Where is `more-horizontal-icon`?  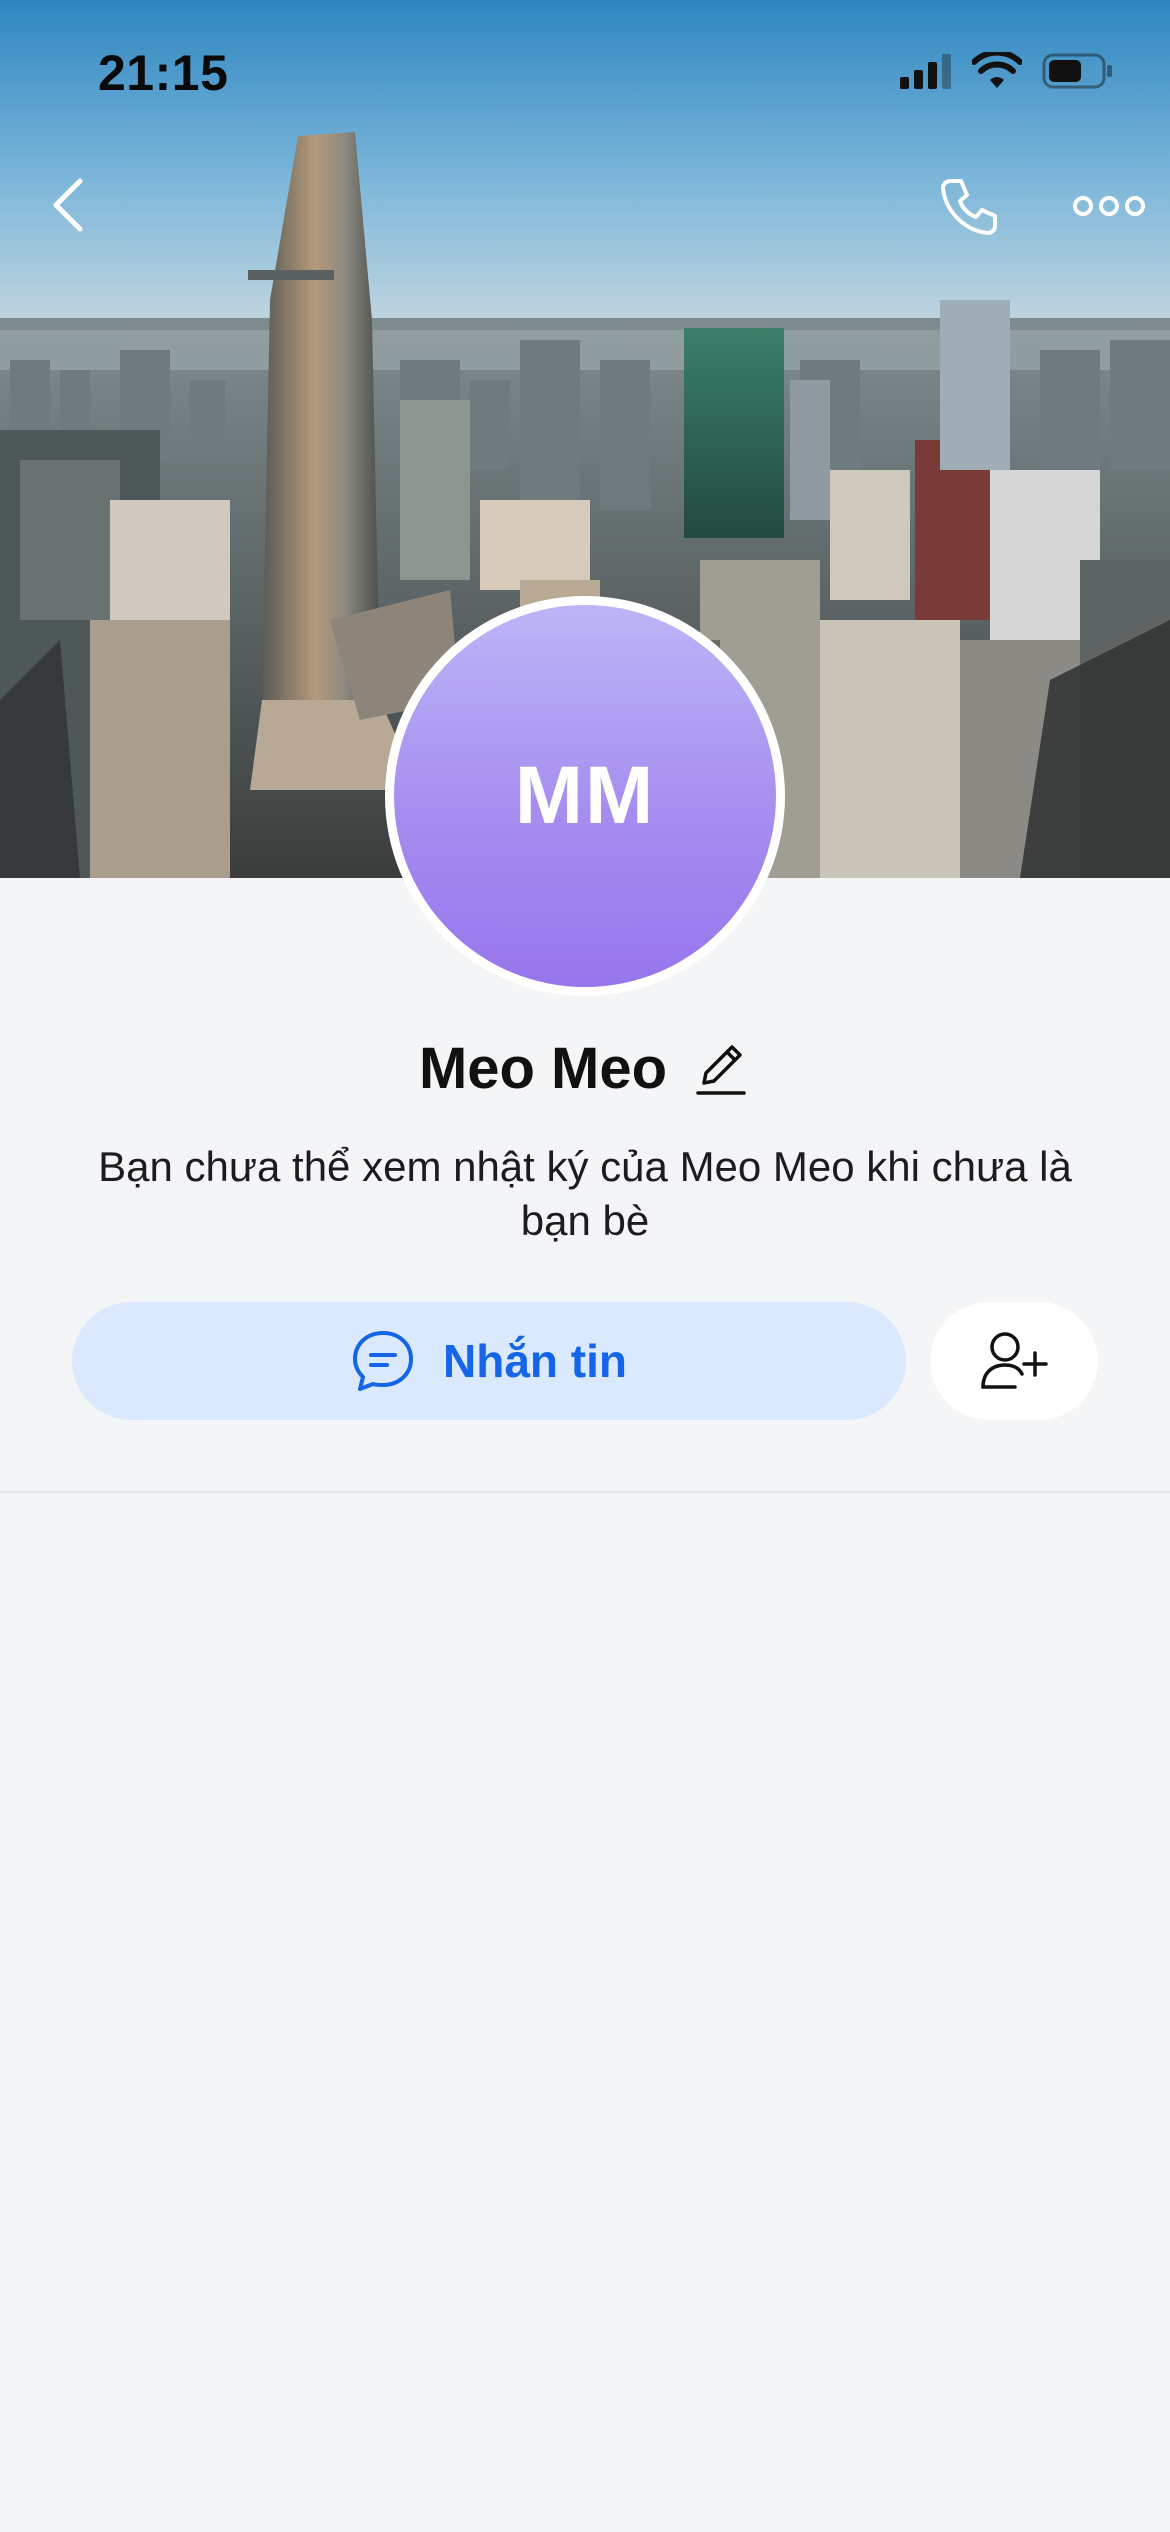
more-horizontal-icon is located at coordinates (1109, 206).